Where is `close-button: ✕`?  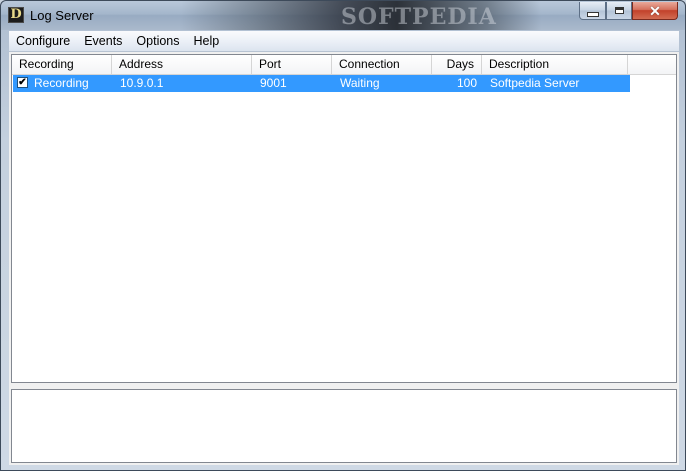 close-button: ✕ is located at coordinates (655, 11).